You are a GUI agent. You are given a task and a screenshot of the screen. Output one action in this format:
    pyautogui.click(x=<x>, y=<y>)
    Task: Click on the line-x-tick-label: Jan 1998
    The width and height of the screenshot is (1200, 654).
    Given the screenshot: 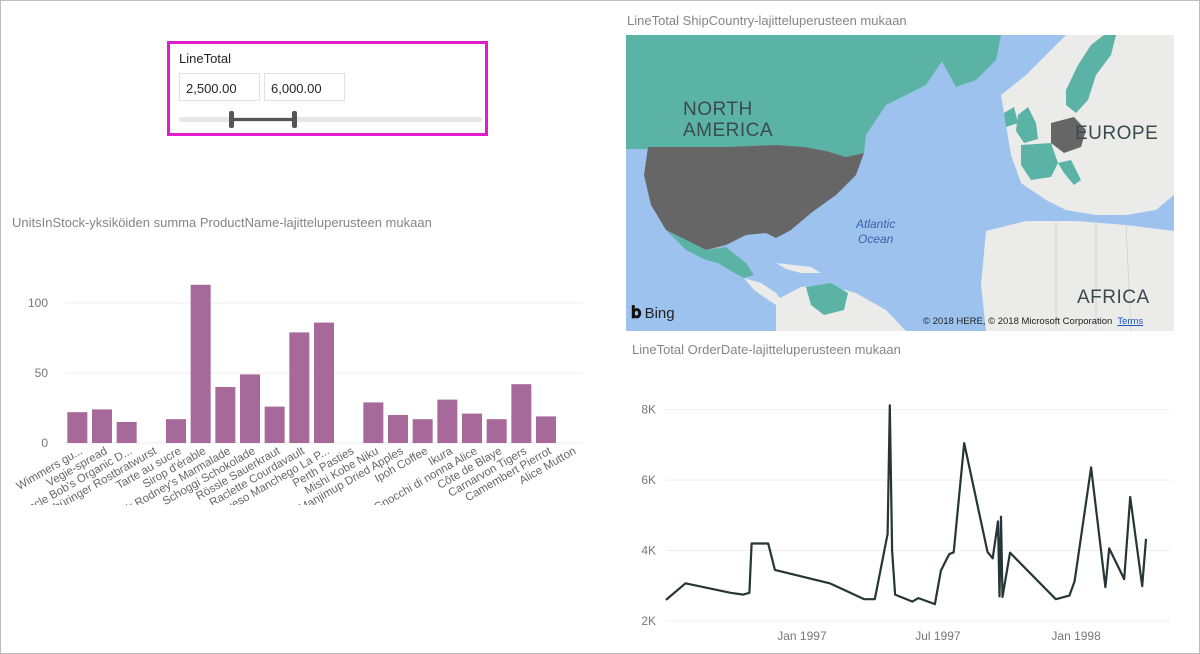 What is the action you would take?
    pyautogui.click(x=1076, y=636)
    